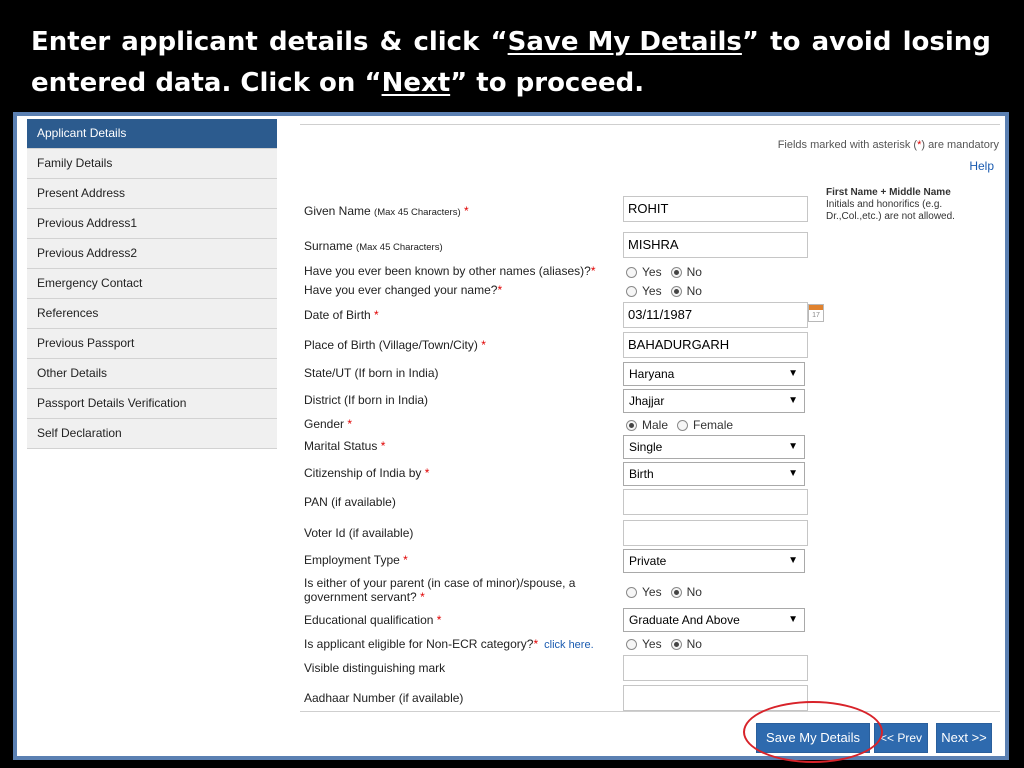 This screenshot has width=1024, height=768. Describe the element at coordinates (816, 313) in the screenshot. I see `calendar-icon: 17` at that location.